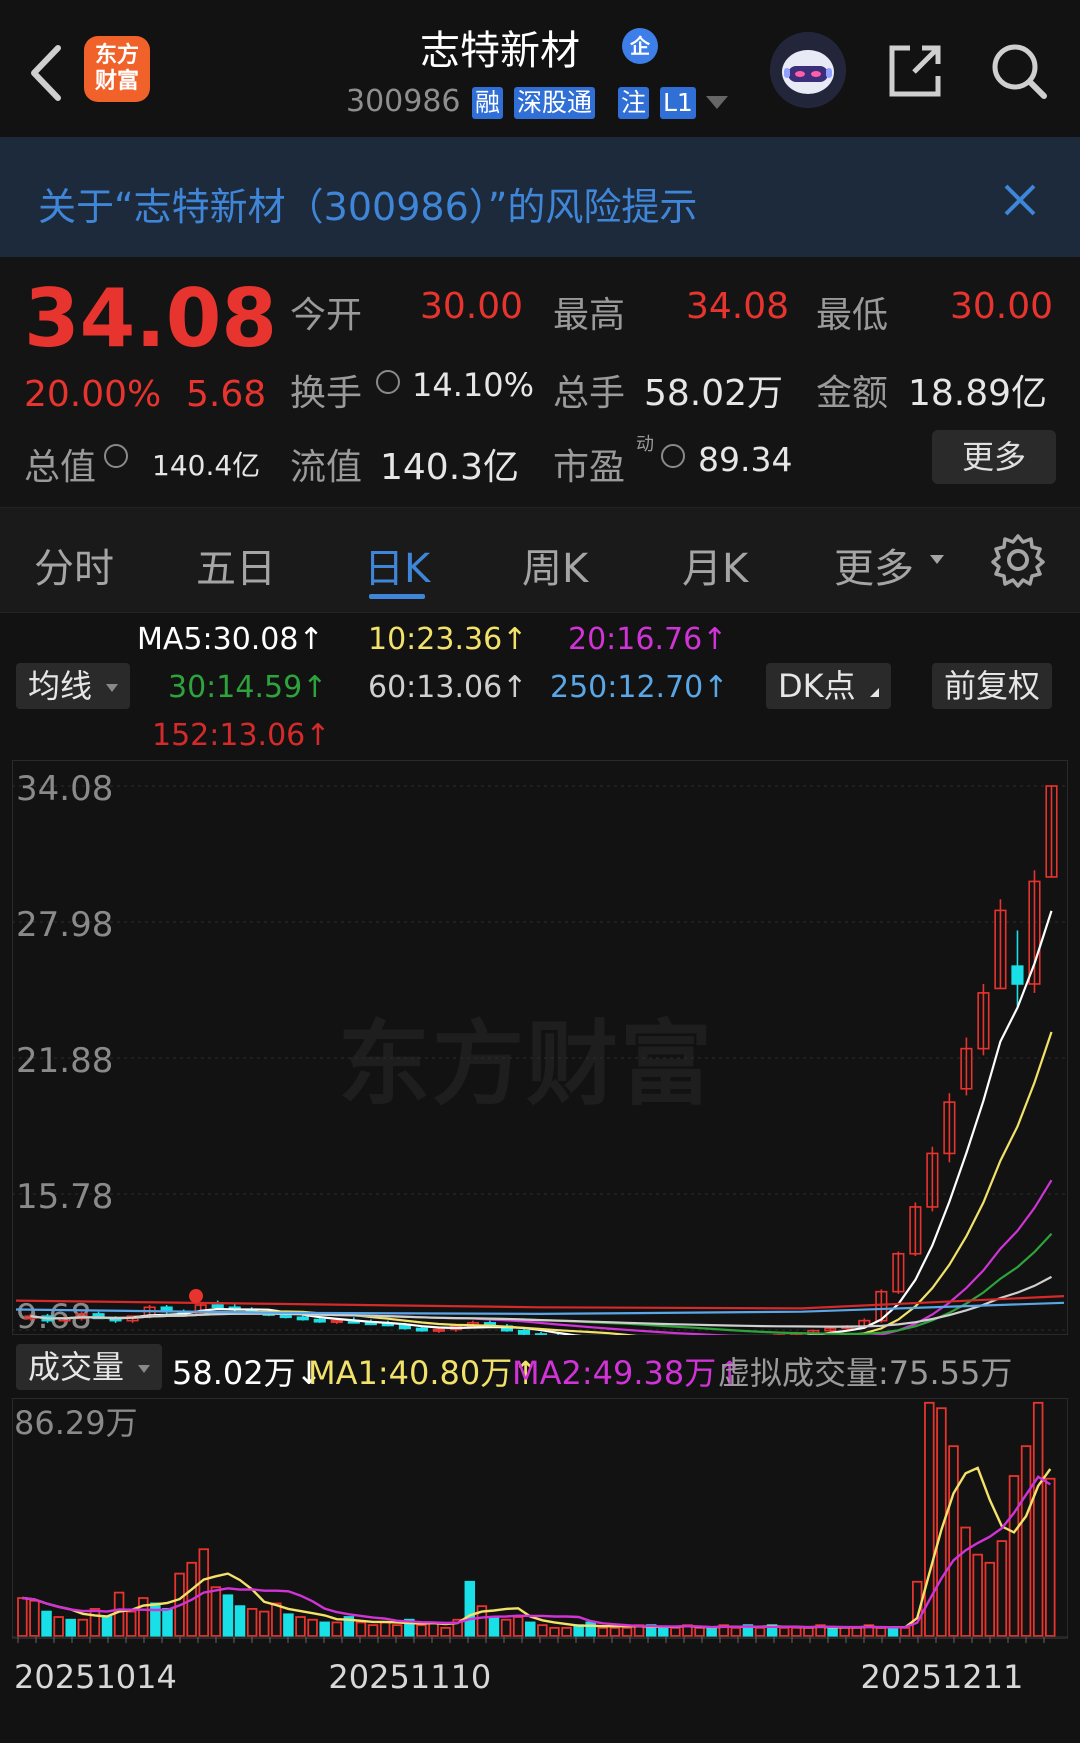  I want to click on corner-caret-icon, so click(874, 692).